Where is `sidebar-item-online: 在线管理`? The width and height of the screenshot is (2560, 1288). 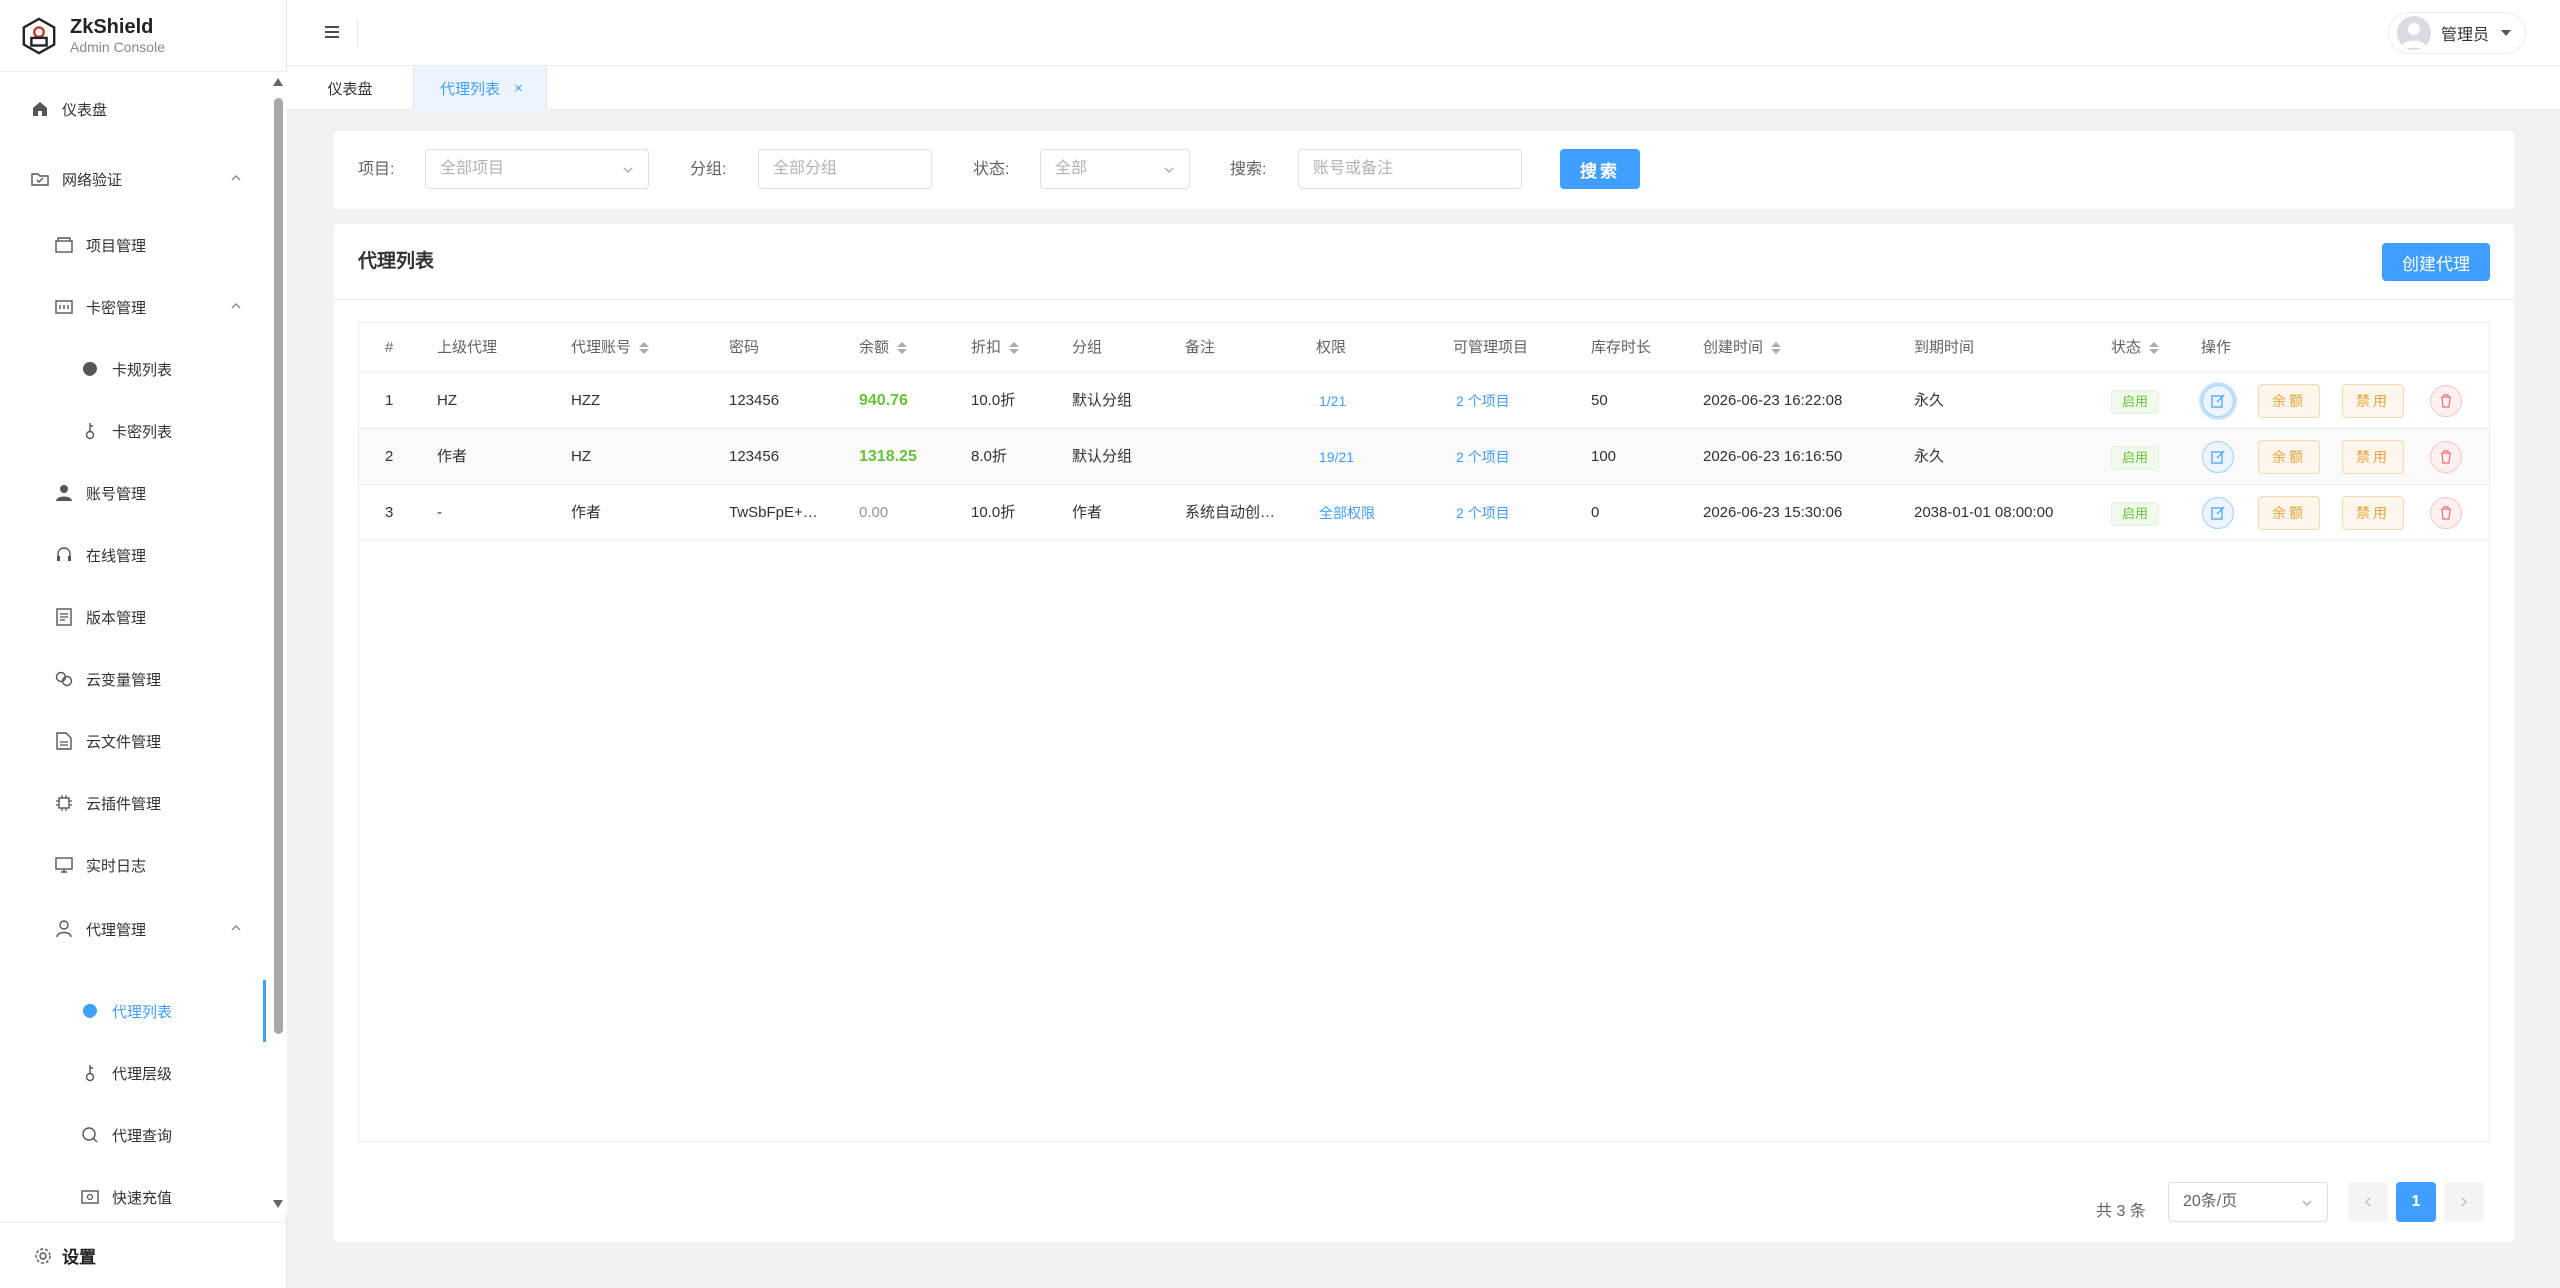 sidebar-item-online: 在线管理 is located at coordinates (133, 555).